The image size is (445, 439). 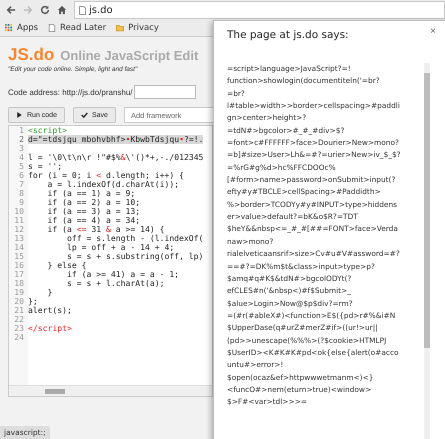 What do you see at coordinates (21, 166) in the screenshot?
I see `line-number: 5` at bounding box center [21, 166].